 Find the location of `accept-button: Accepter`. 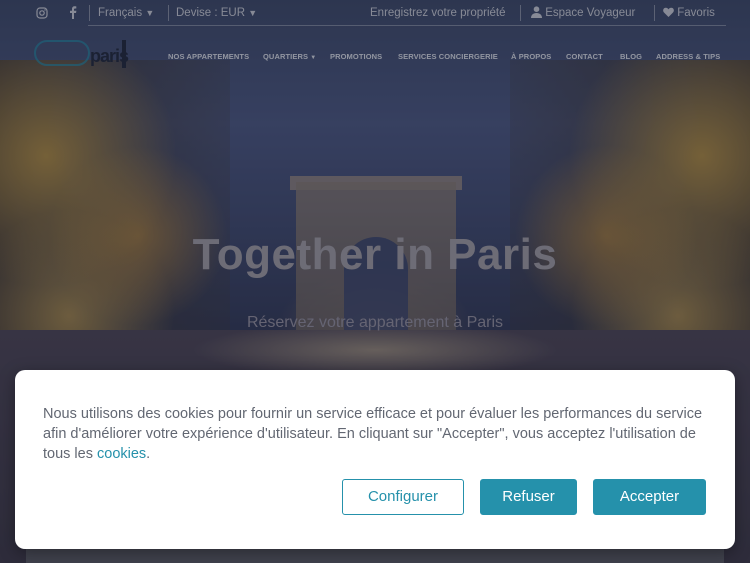

accept-button: Accepter is located at coordinates (649, 497).